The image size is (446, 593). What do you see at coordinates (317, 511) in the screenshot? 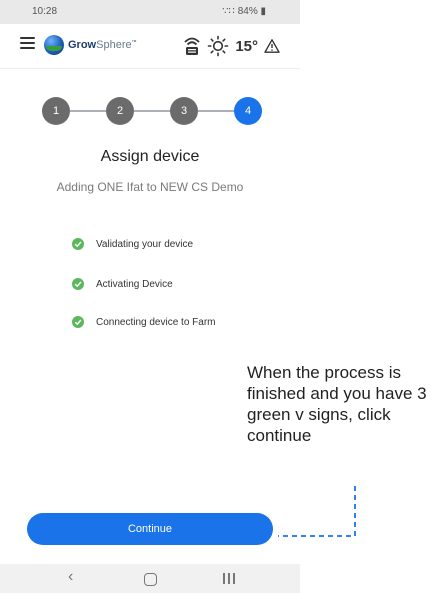
I see `annotation-connector` at bounding box center [317, 511].